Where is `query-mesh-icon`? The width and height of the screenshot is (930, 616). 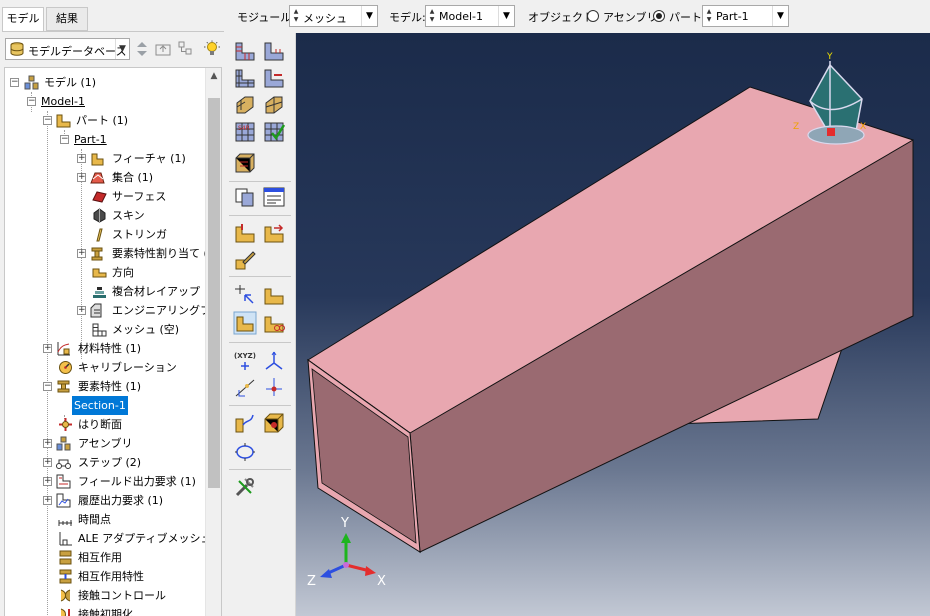
query-mesh-icon is located at coordinates (274, 197).